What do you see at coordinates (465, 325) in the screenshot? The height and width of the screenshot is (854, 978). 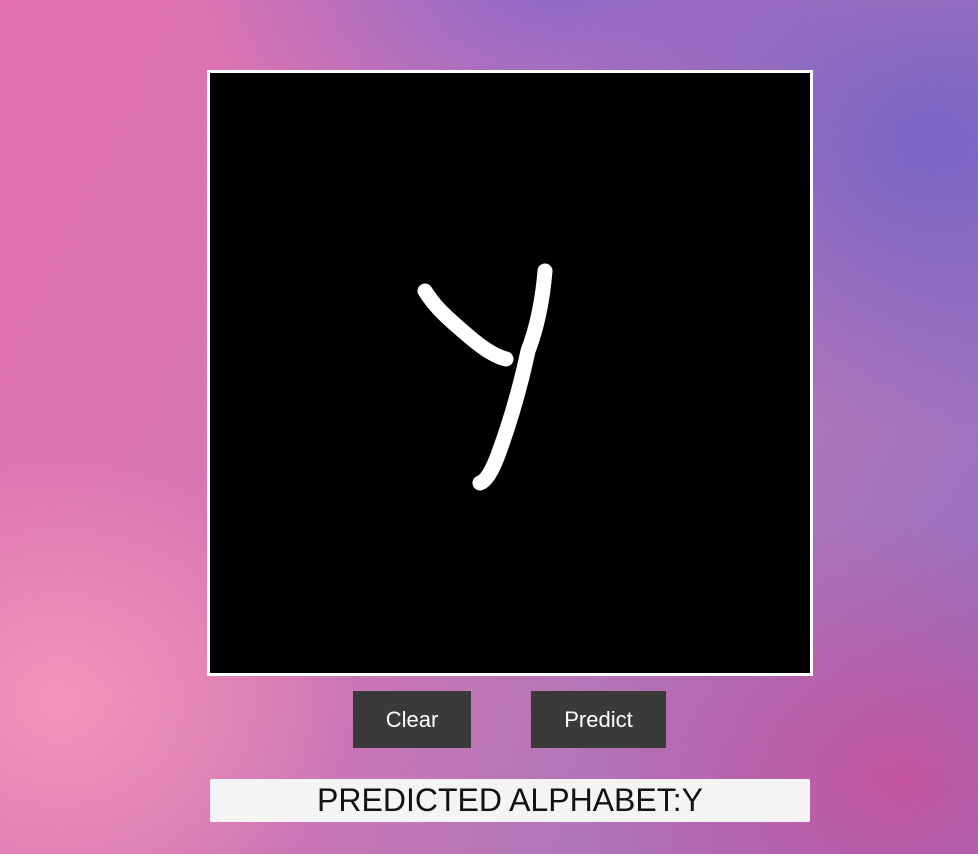 I see `letter-stroke-left-arm` at bounding box center [465, 325].